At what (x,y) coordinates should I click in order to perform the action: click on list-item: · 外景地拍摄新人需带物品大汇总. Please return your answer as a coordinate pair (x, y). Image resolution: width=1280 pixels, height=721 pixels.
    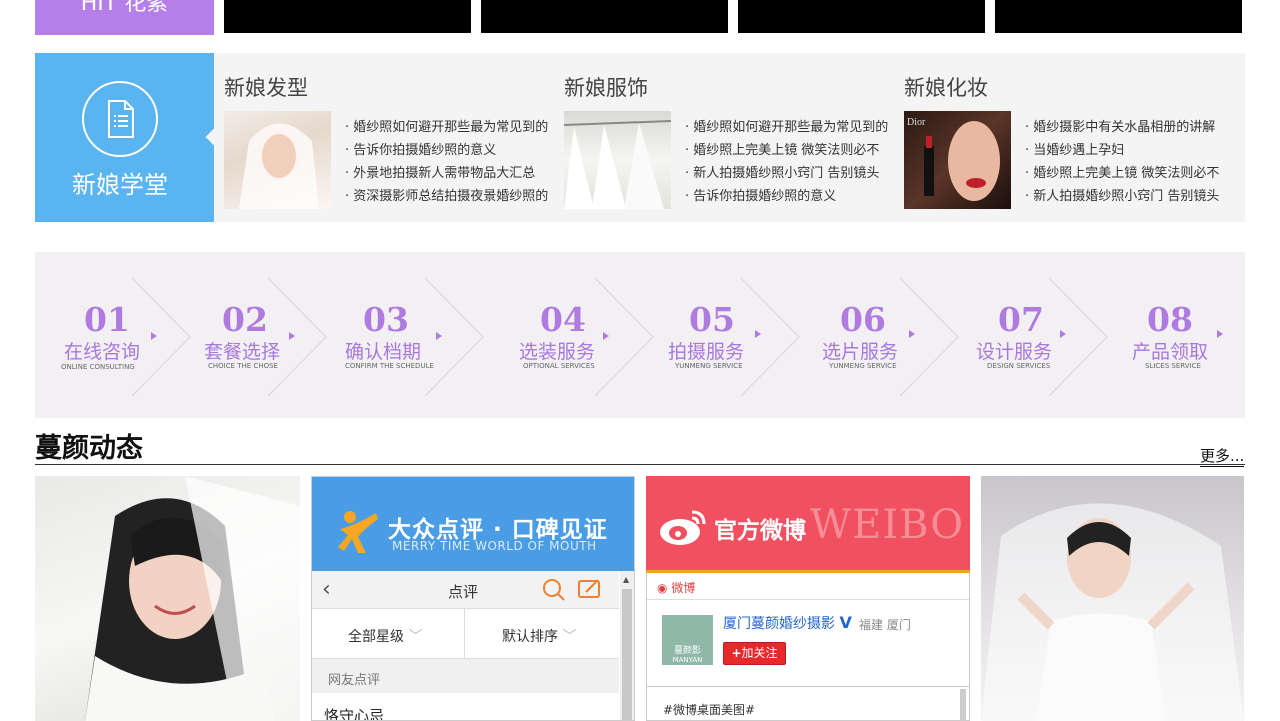
    Looking at the image, I should click on (447, 173).